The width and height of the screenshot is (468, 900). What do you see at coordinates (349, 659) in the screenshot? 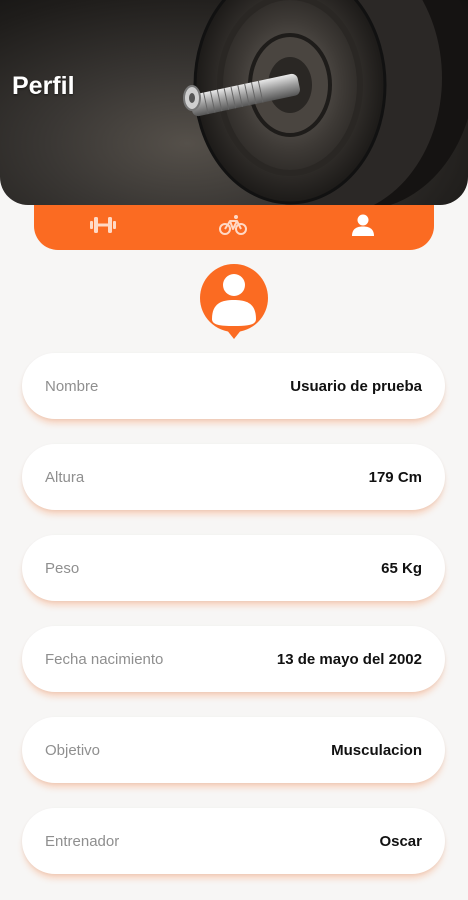
I see `field-value: 13 de mayo del 2002` at bounding box center [349, 659].